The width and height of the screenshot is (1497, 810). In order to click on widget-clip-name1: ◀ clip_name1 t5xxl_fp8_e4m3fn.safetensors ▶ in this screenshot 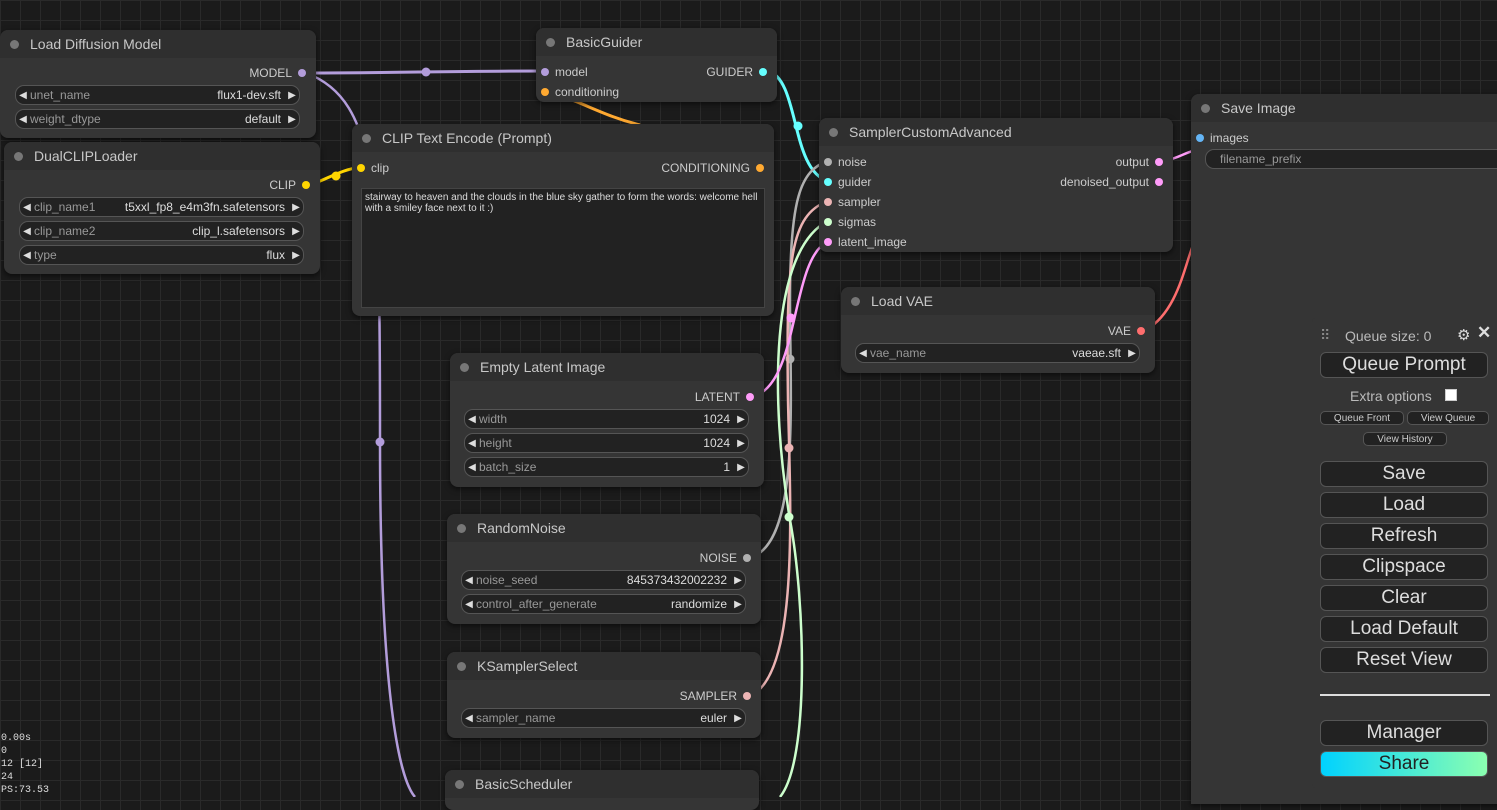, I will do `click(161, 207)`.